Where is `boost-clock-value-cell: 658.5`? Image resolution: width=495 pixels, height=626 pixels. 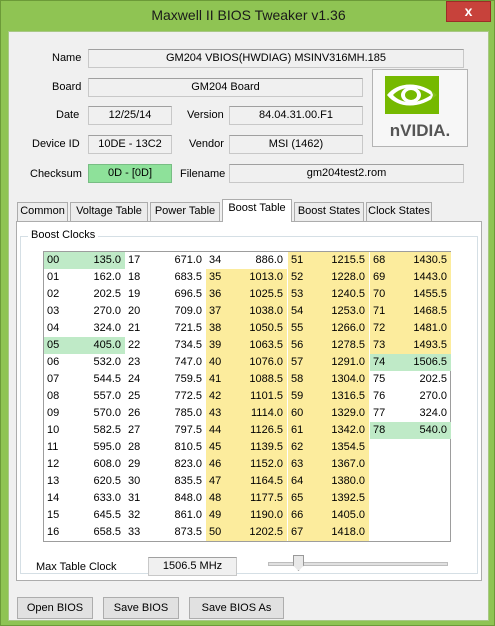
boost-clock-value-cell: 658.5 is located at coordinates (99, 532).